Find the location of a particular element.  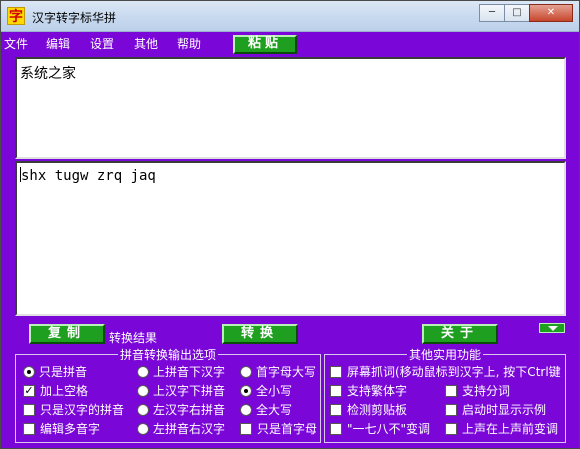

about-button: 关于 is located at coordinates (460, 334).